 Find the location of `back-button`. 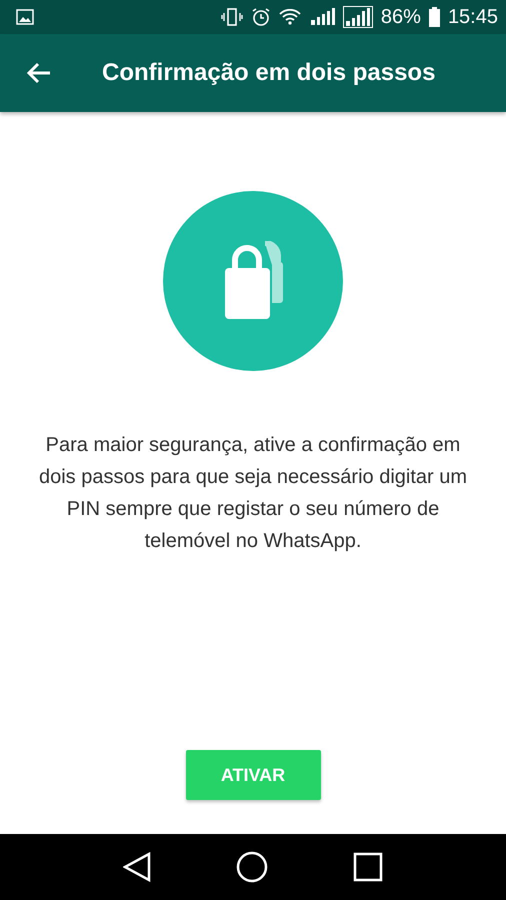

back-button is located at coordinates (39, 73).